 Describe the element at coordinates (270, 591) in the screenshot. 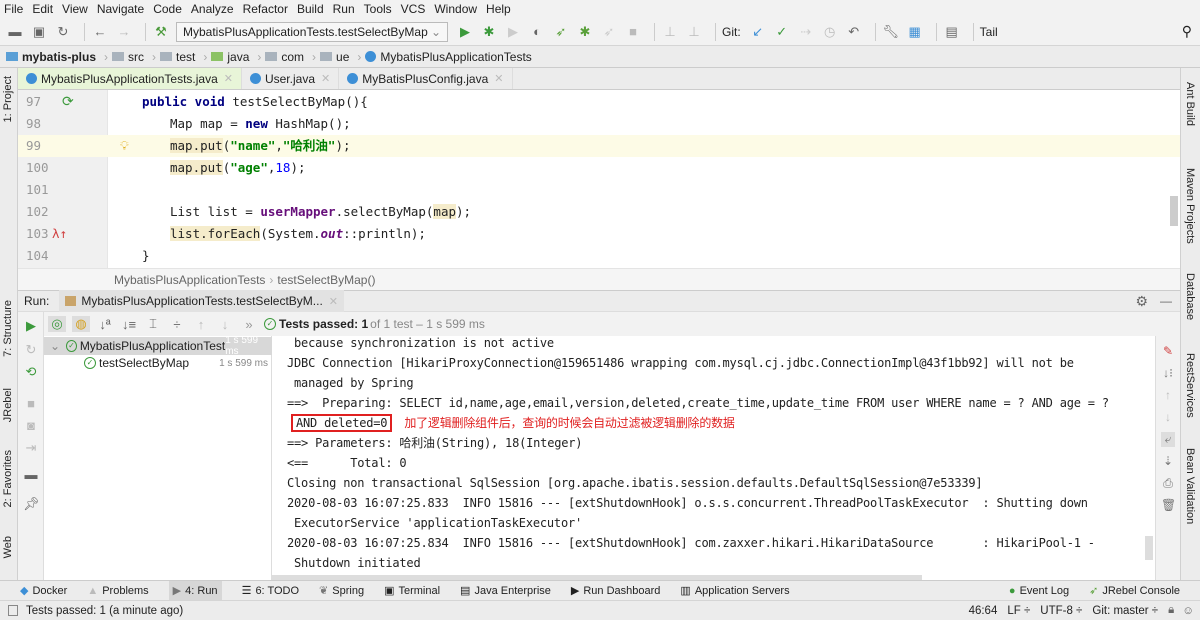

I see `tool-todo: ☰ 6: TODO` at that location.